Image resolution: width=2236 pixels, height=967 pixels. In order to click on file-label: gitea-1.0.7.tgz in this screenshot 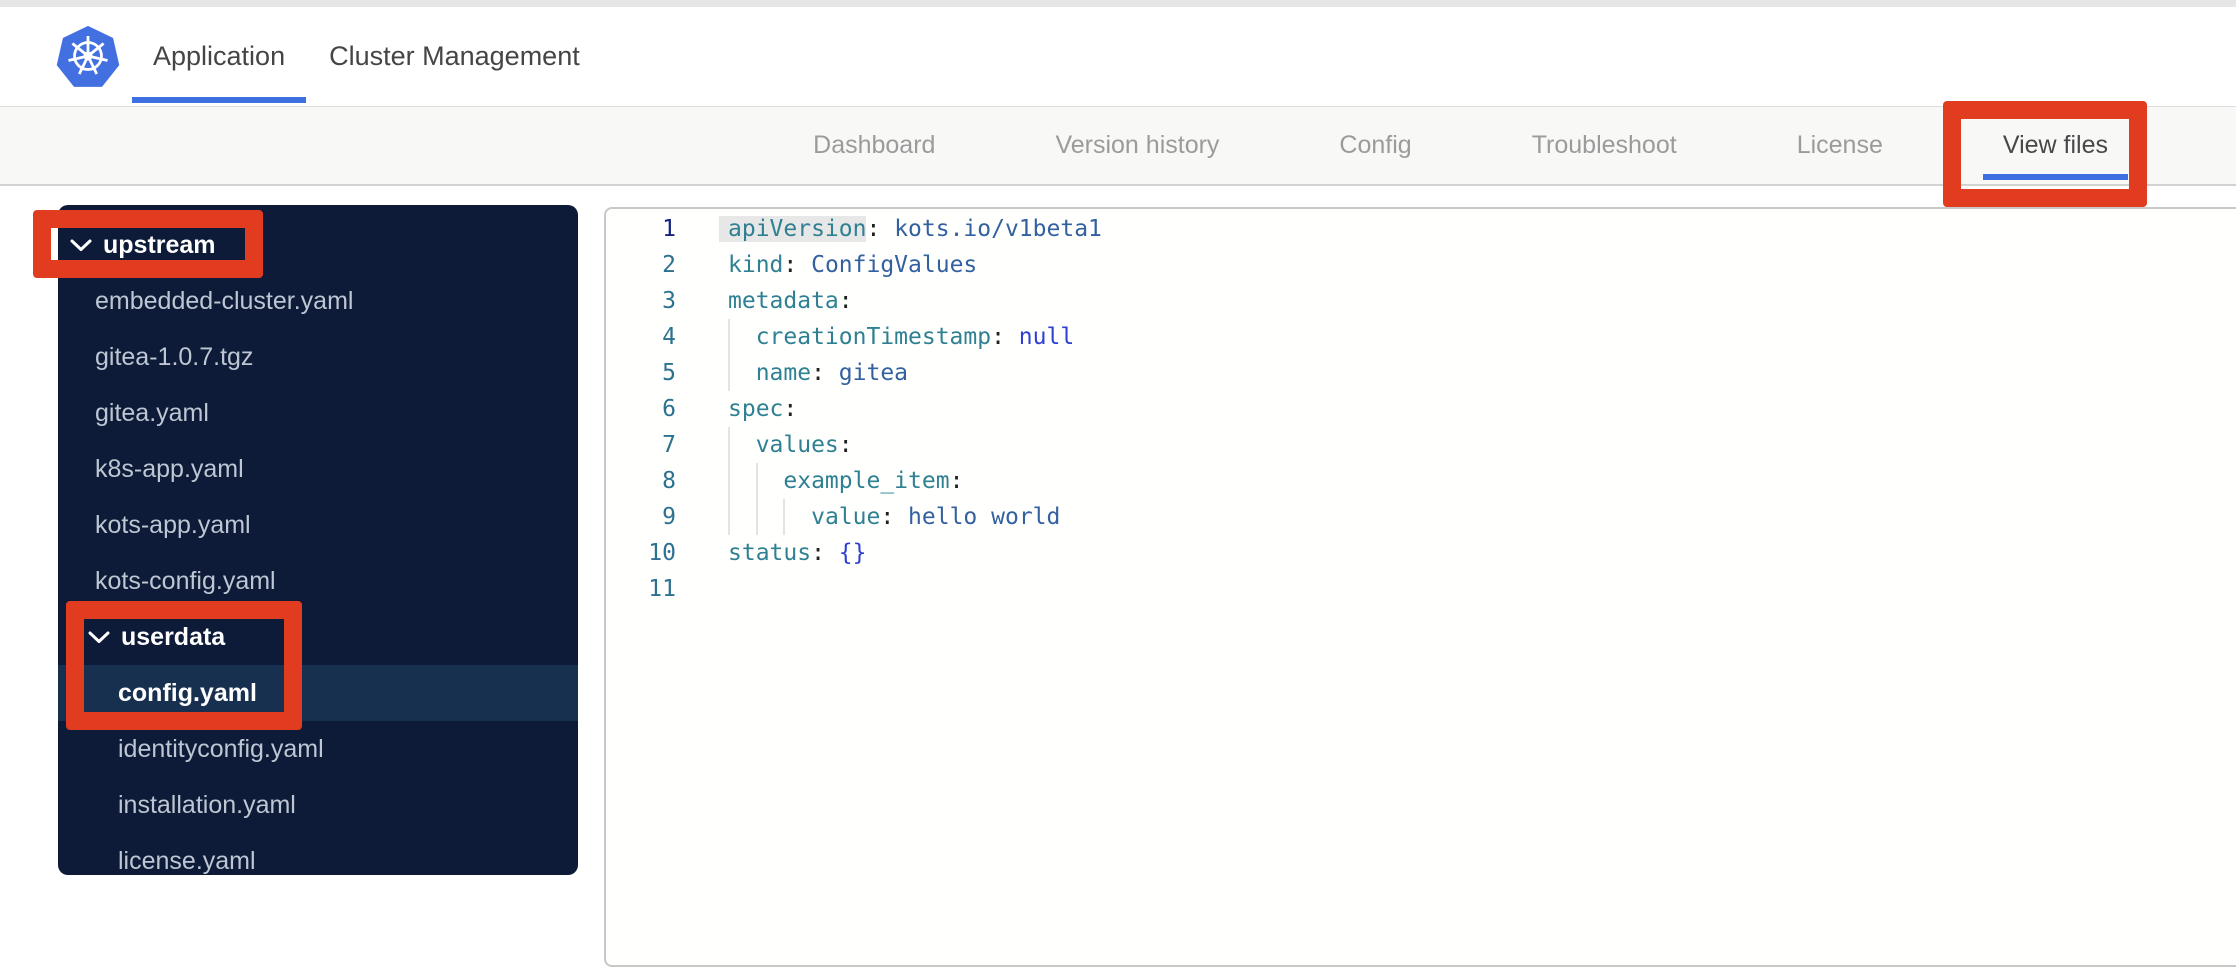, I will do `click(174, 356)`.